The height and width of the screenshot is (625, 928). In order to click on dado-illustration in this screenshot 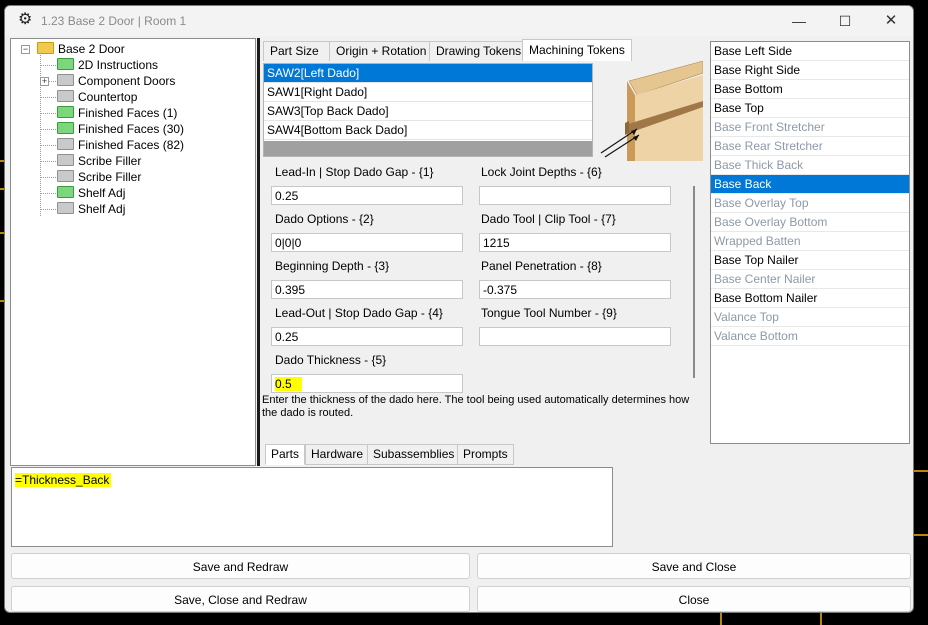, I will do `click(651, 111)`.